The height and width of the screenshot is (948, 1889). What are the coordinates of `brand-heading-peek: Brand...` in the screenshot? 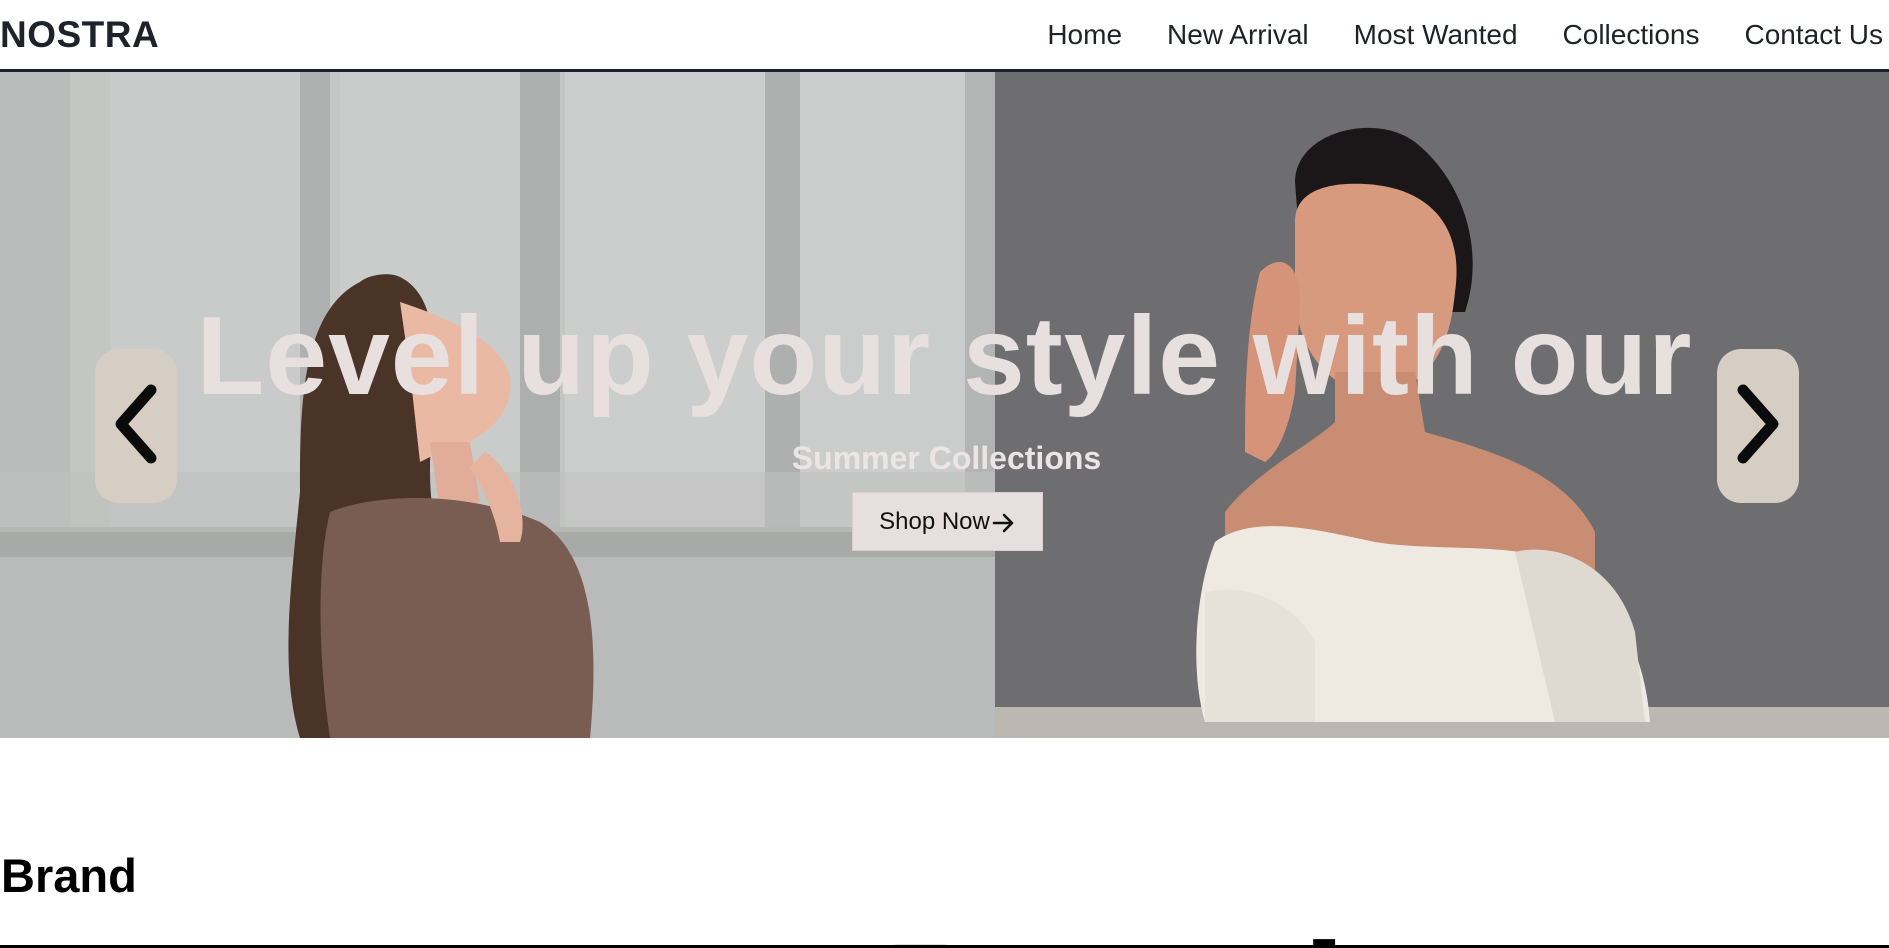 It's located at (1182, 934).